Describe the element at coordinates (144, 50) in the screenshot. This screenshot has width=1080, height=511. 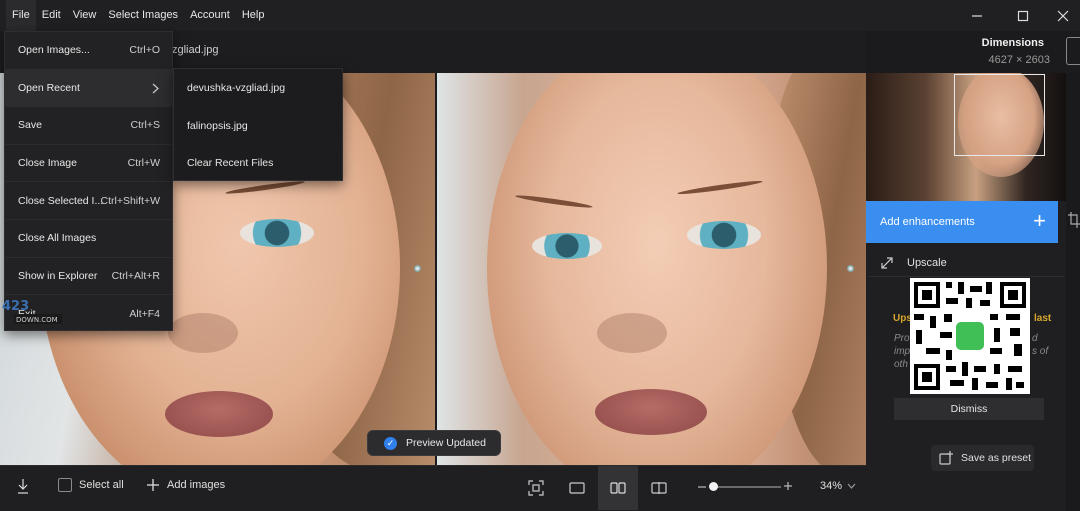
I see `menu-item-shortcut: Ctrl+O` at that location.